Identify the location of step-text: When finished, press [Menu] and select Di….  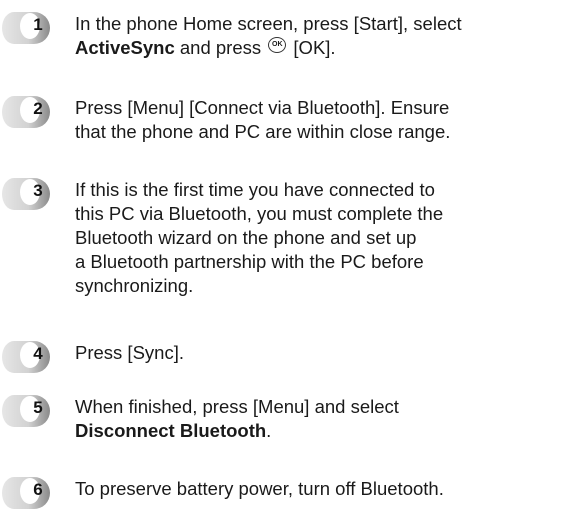
(325, 419).